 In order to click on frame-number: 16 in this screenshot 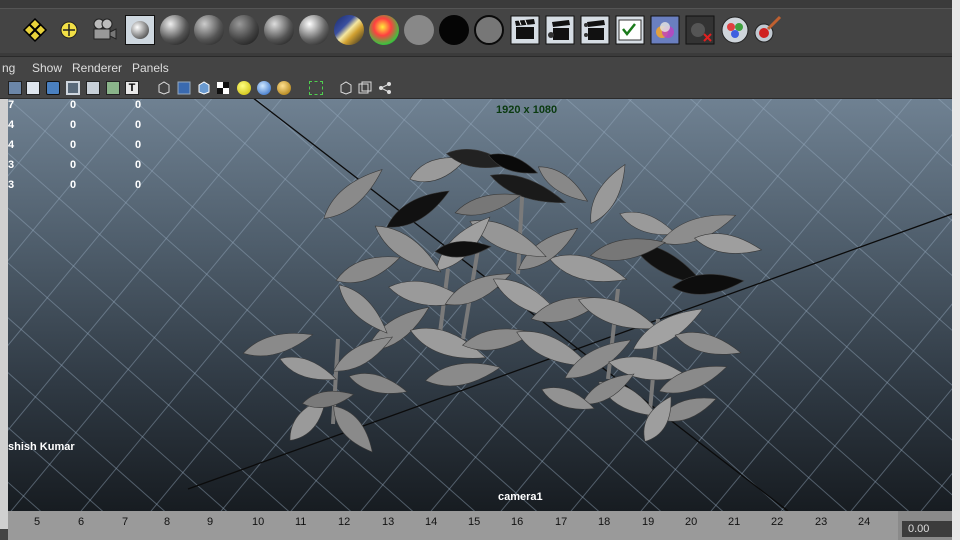, I will do `click(517, 522)`.